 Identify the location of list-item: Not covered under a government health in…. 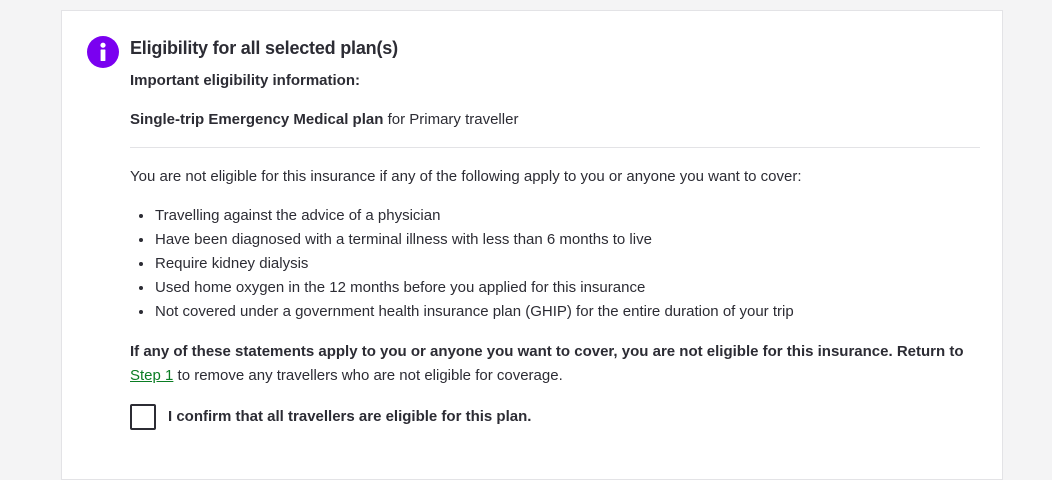
(567, 312).